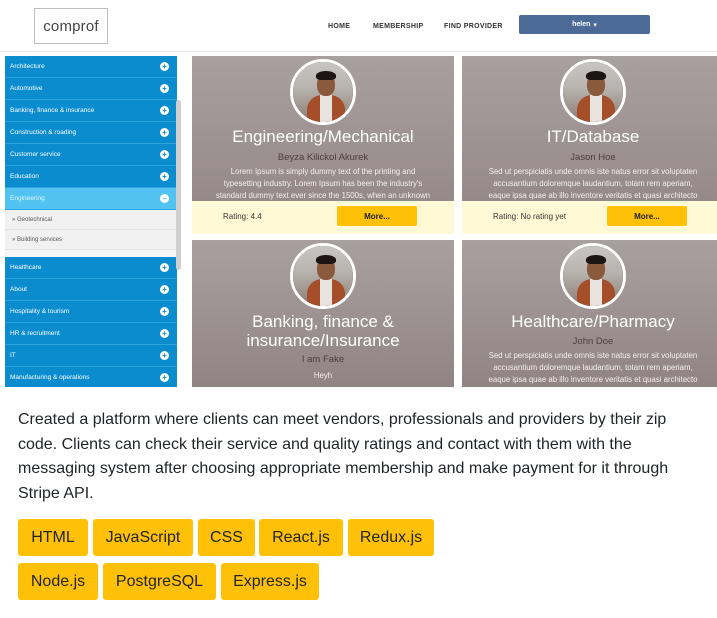  Describe the element at coordinates (473, 26) in the screenshot. I see `nav-find-provider: FIND PROVIDER` at that location.